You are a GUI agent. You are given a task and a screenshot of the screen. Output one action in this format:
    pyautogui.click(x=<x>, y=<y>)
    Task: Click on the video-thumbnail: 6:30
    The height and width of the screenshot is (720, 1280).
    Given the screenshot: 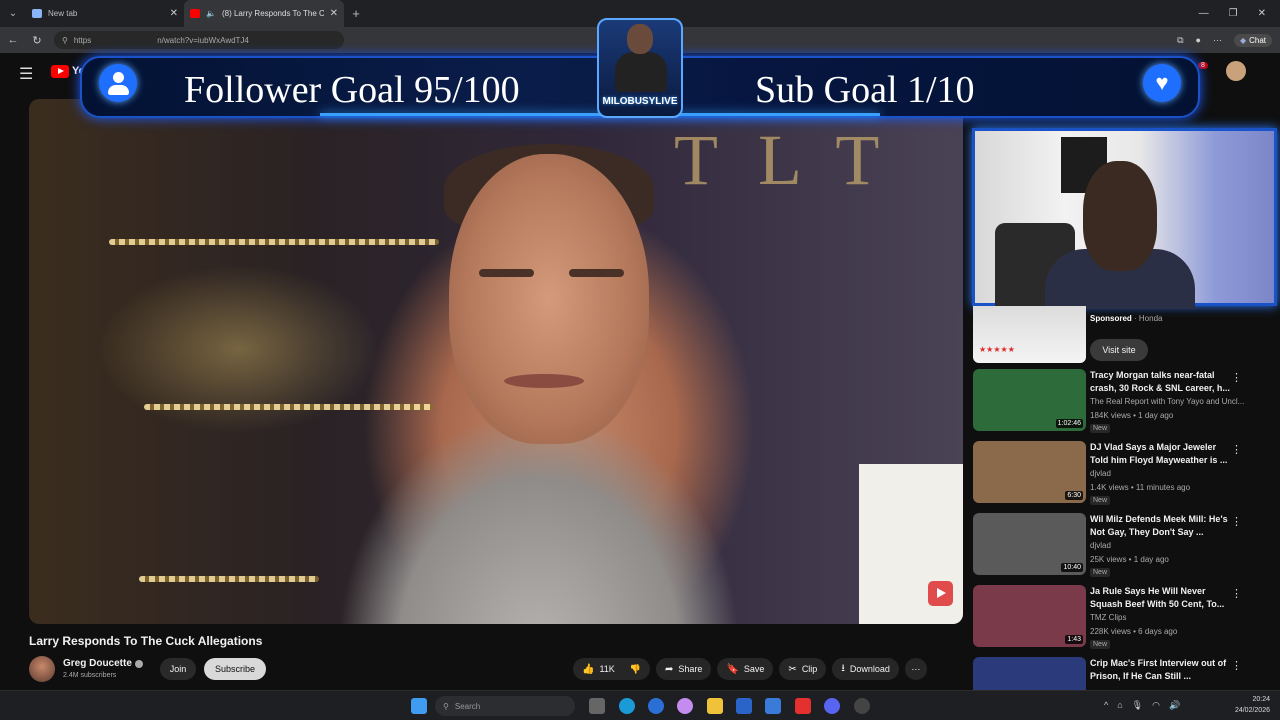 What is the action you would take?
    pyautogui.click(x=1029, y=472)
    